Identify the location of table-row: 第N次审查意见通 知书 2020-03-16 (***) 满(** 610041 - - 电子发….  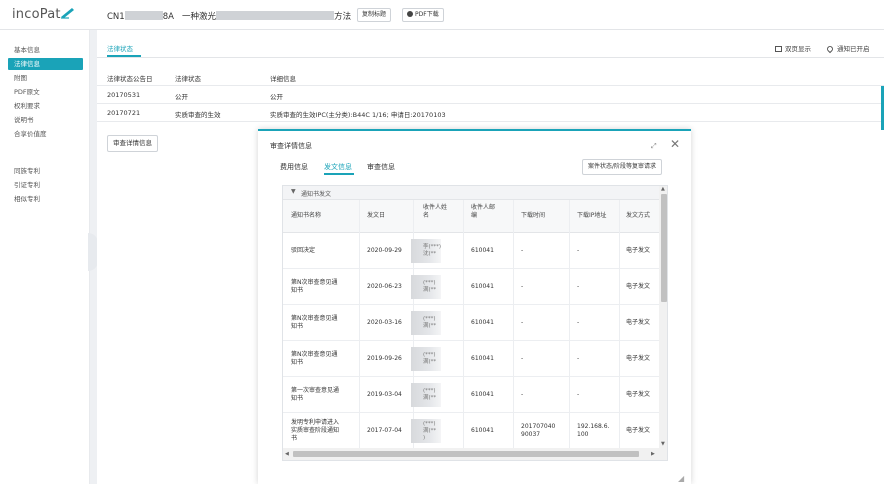
(471, 323).